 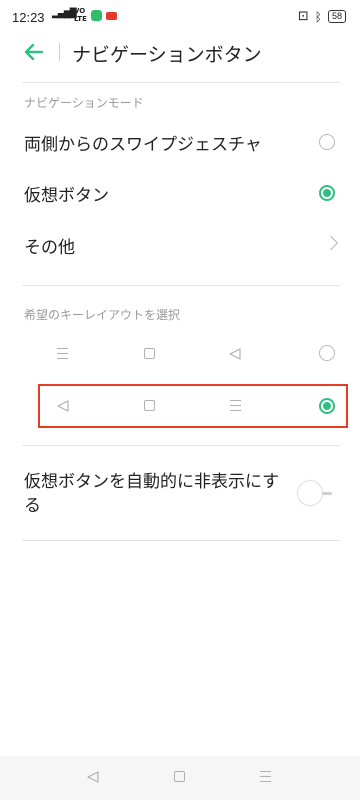 What do you see at coordinates (111, 16) in the screenshot?
I see `youtube-icon` at bounding box center [111, 16].